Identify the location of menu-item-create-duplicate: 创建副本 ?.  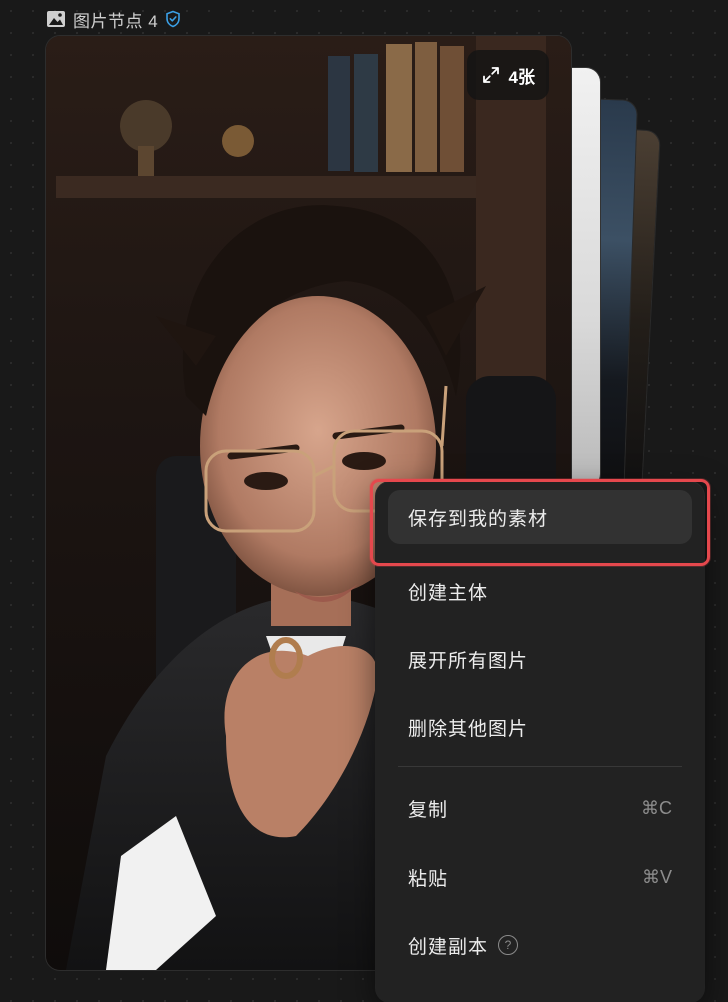
(540, 945).